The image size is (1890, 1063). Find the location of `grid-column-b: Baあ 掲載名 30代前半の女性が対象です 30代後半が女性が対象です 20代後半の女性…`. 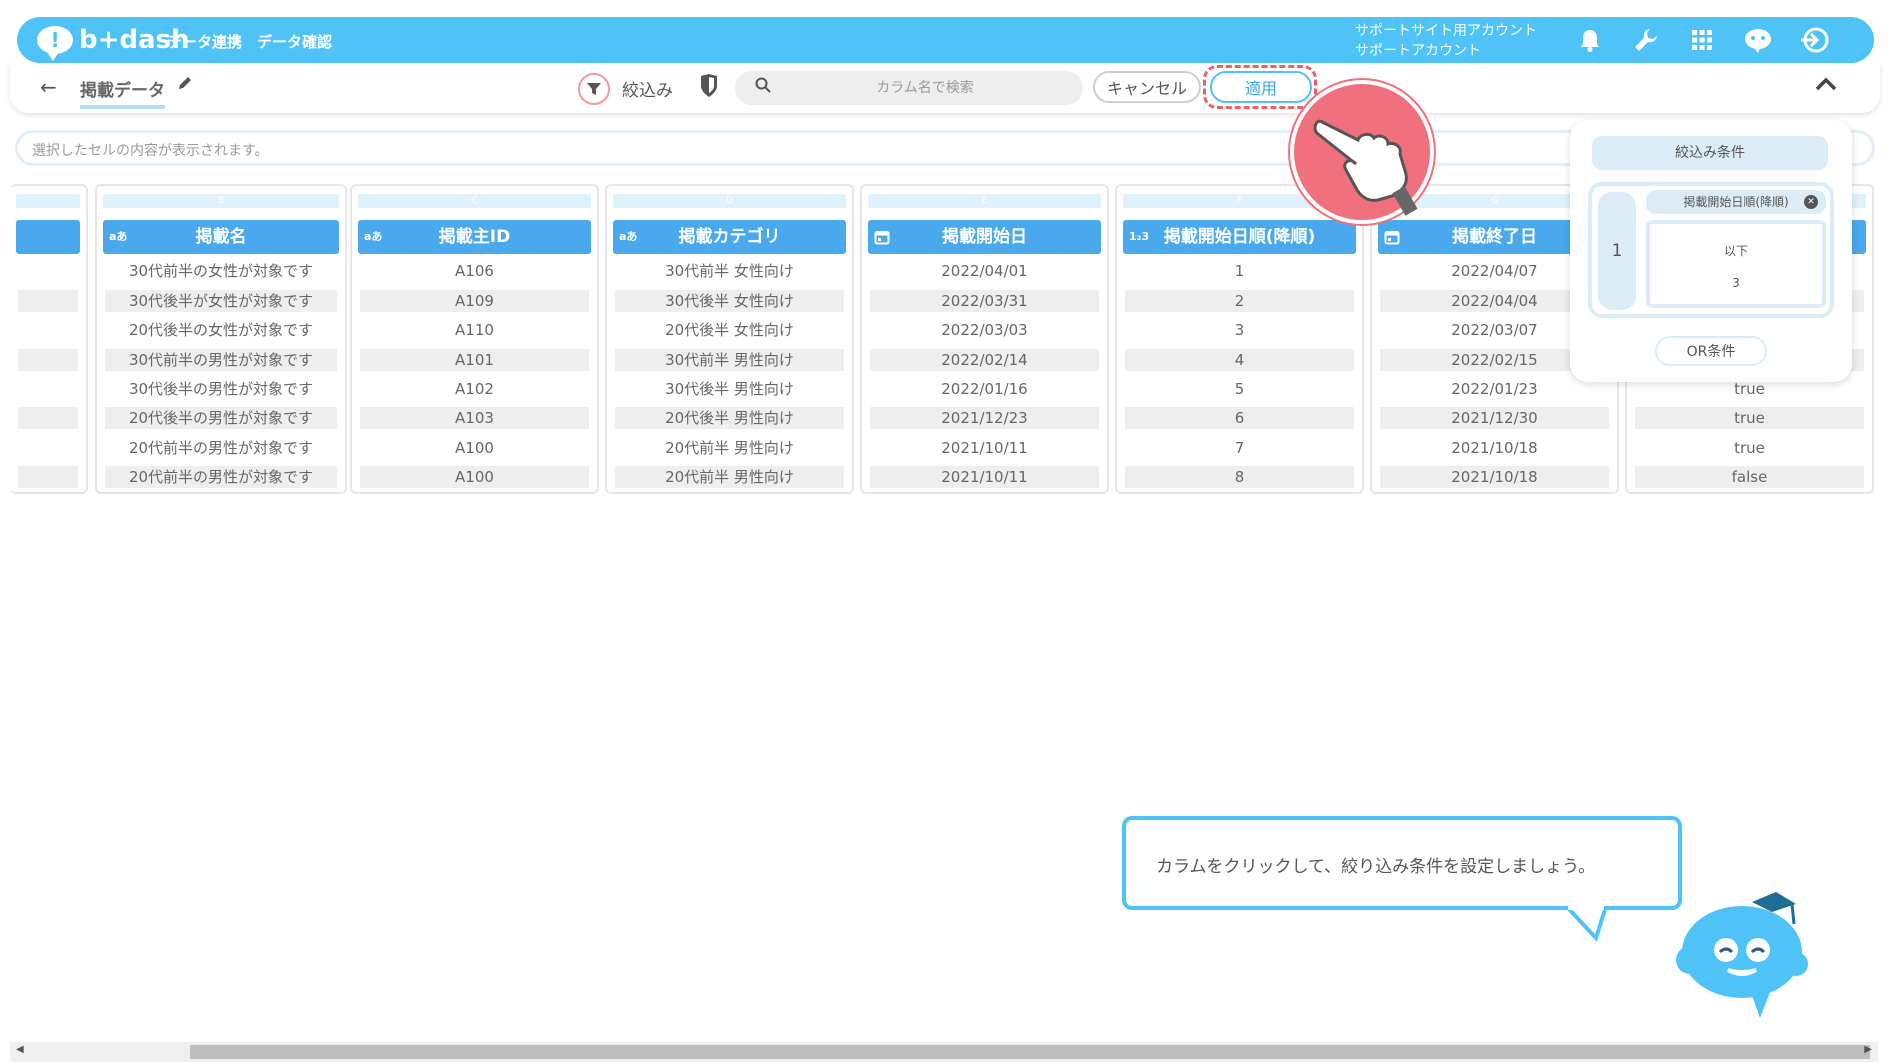

grid-column-b: Baあ 掲載名 30代前半の女性が対象です 30代後半が女性が対象です 20代後半の女性… is located at coordinates (221, 339).